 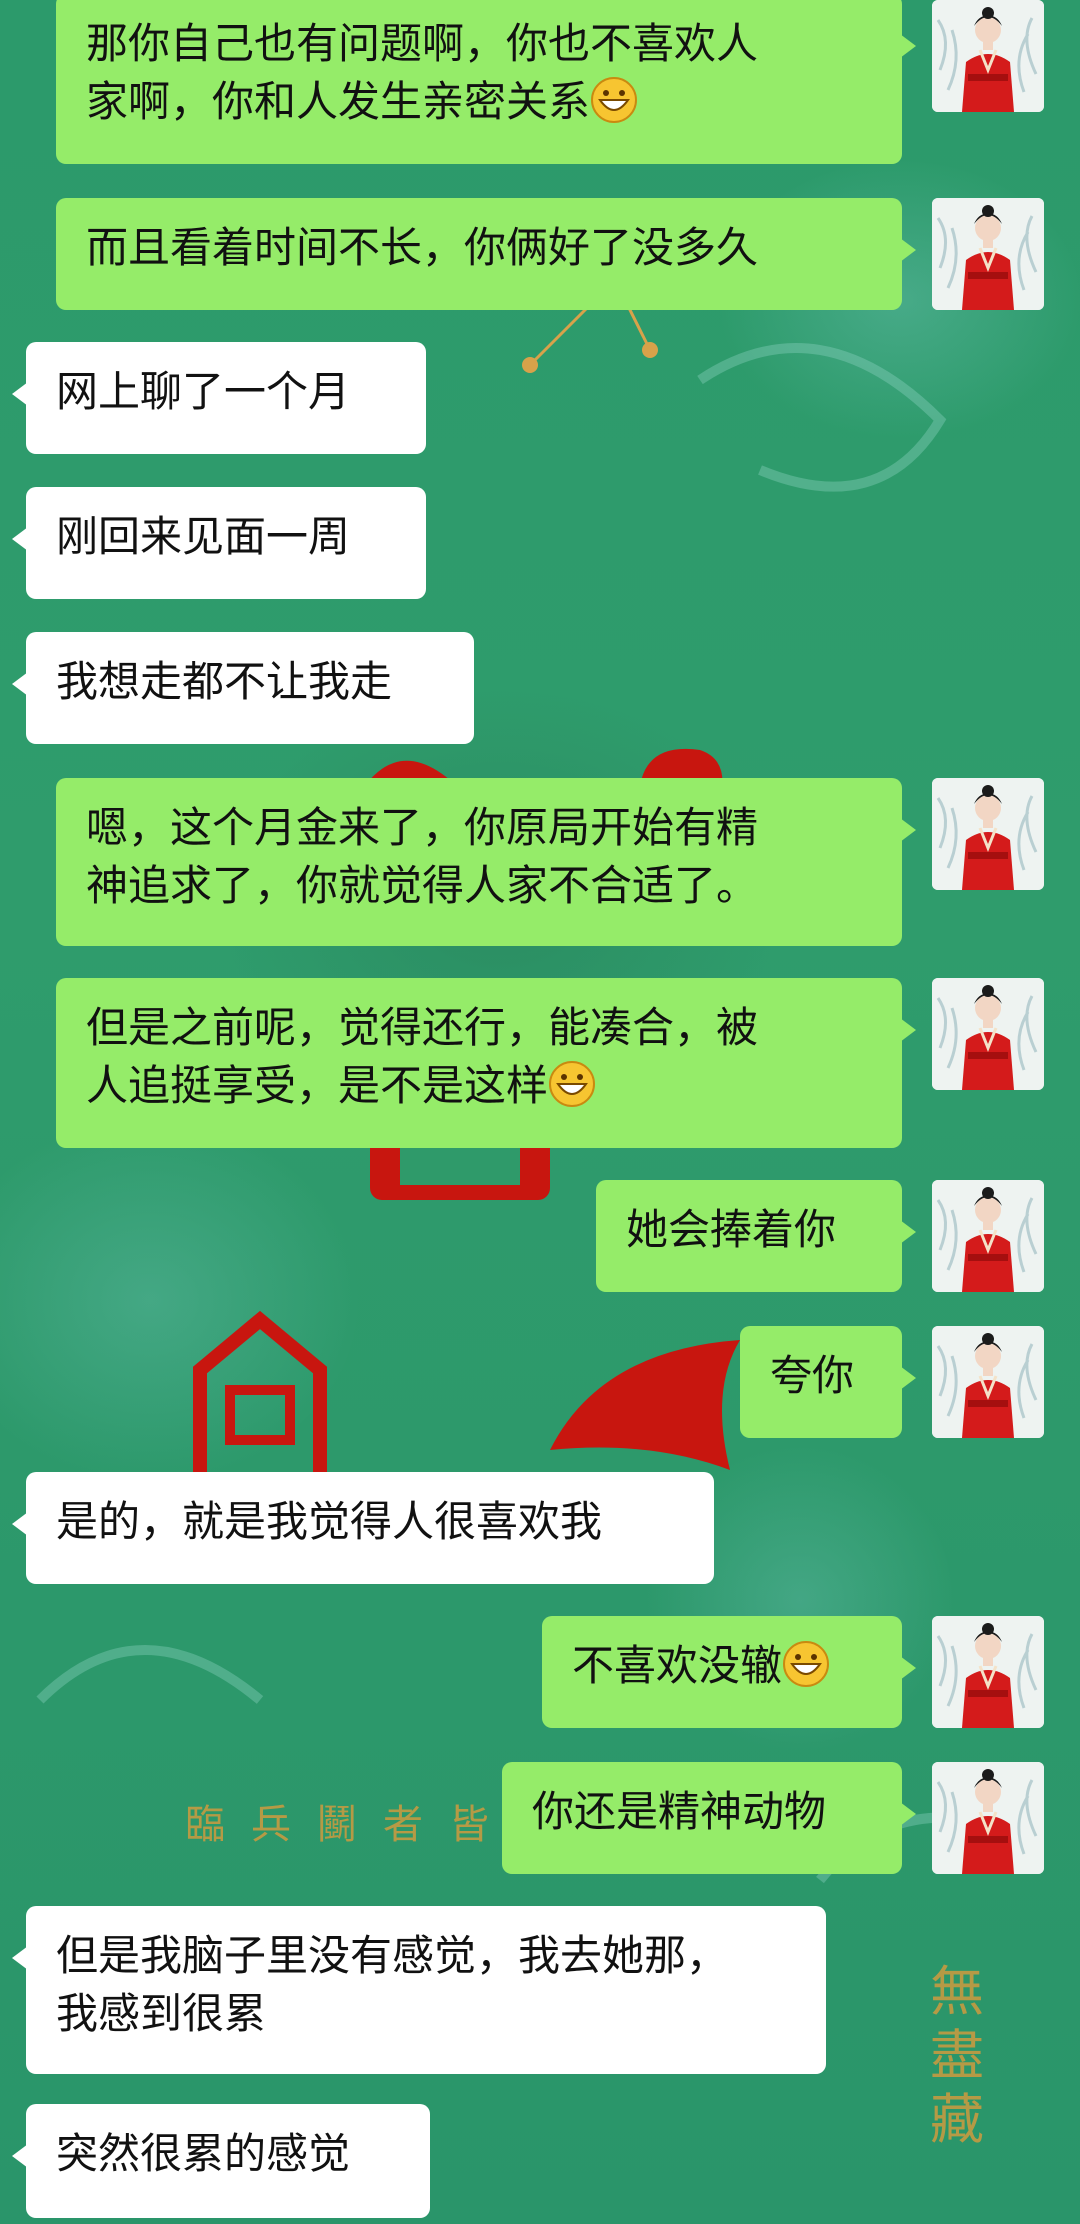 I want to click on message-bubble-outgoing: 你还是精神动物, so click(x=709, y=1818).